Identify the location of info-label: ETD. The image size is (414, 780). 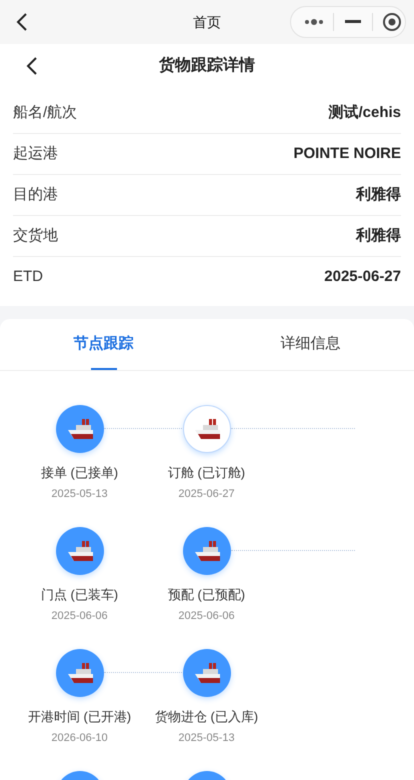
(28, 277).